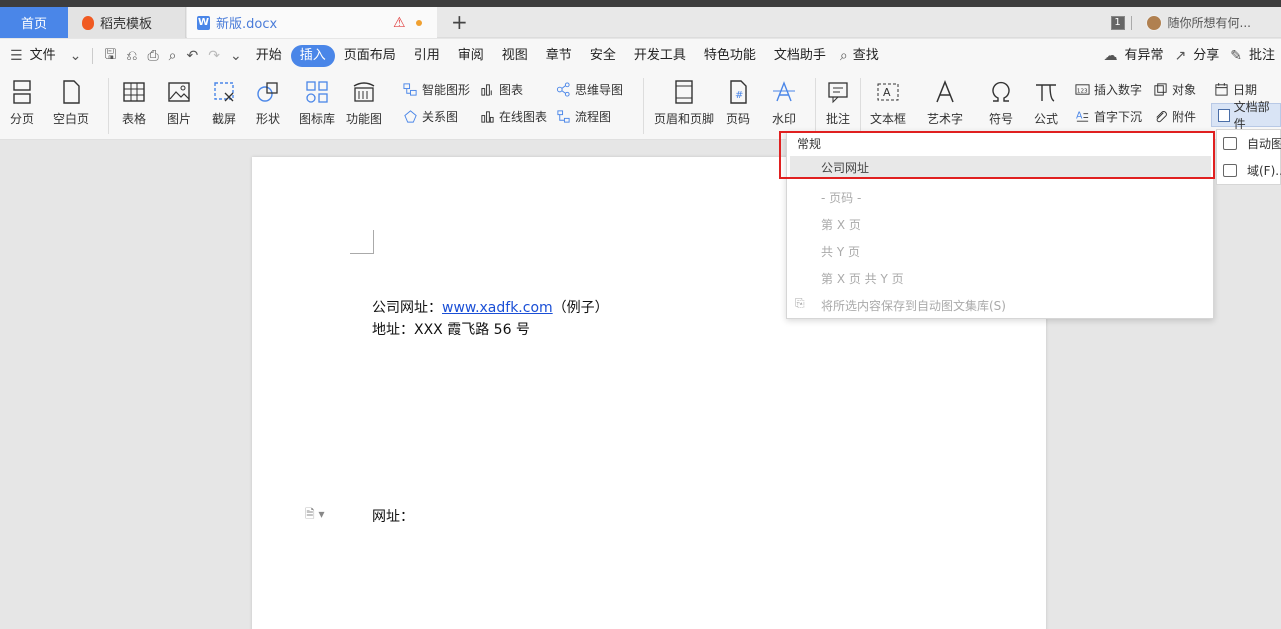 This screenshot has height=629, width=1281. What do you see at coordinates (236, 56) in the screenshot?
I see `customize-toolbar-icon: ⌄` at bounding box center [236, 56].